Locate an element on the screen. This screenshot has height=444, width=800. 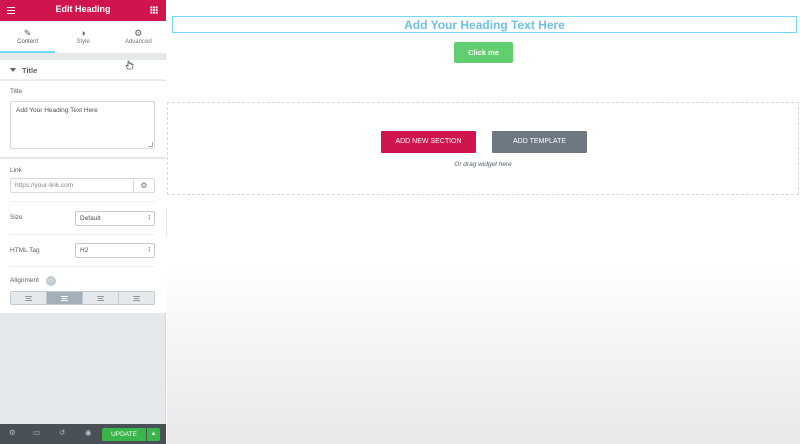
tab-advanced-label: Advanced is located at coordinates (138, 42).